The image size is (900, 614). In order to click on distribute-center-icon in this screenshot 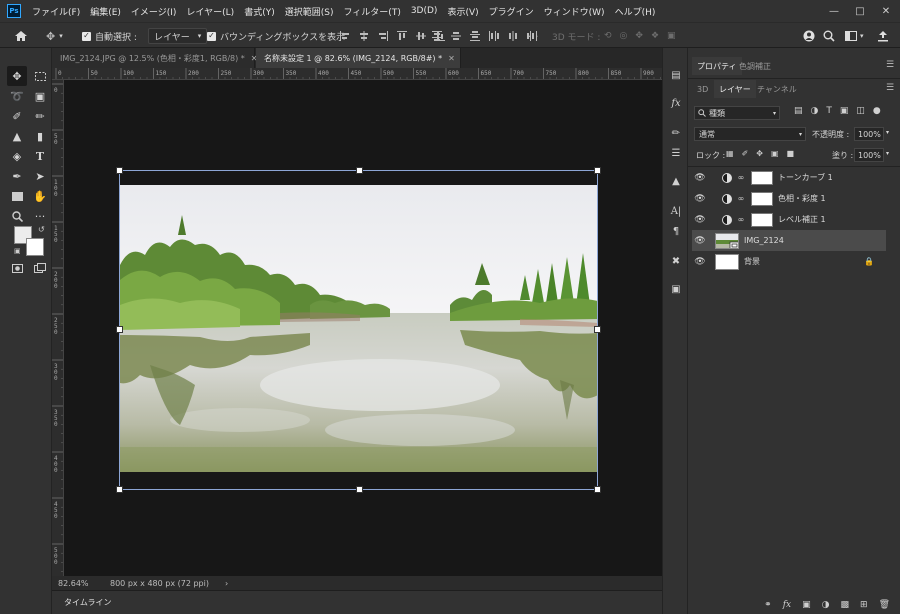, I will do `click(513, 36)`.